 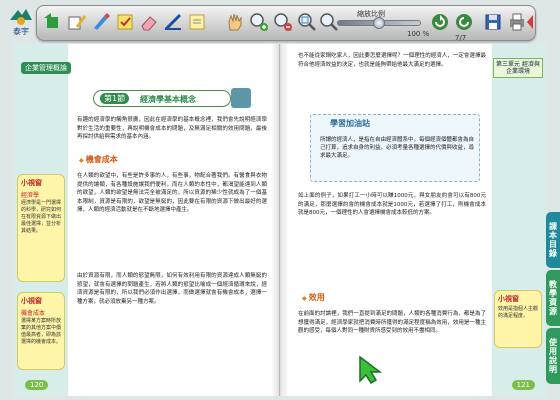 What do you see at coordinates (371, 370) in the screenshot?
I see `cursor-arrow-icon` at bounding box center [371, 370].